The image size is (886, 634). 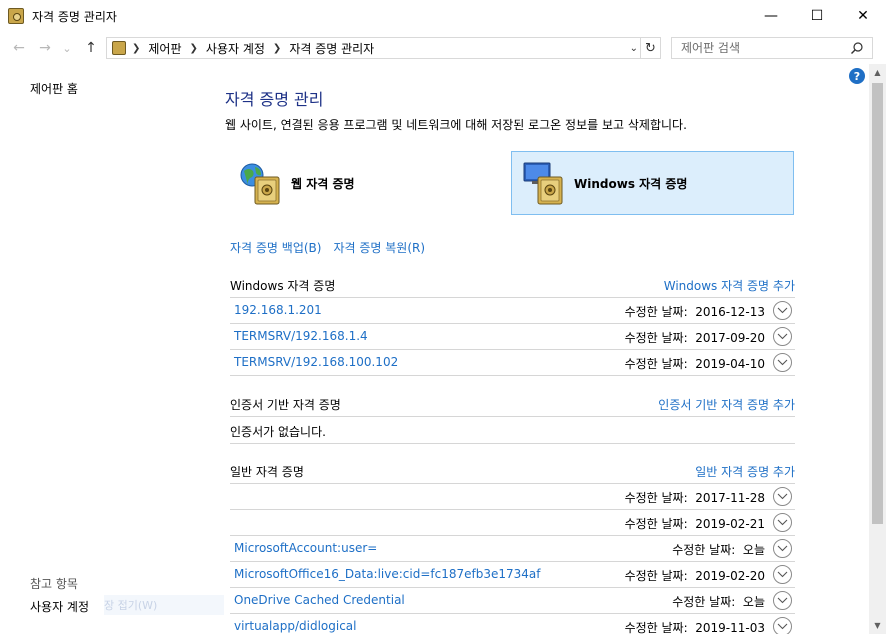 I want to click on credential-name: virtualapp/didlogical, so click(x=295, y=626).